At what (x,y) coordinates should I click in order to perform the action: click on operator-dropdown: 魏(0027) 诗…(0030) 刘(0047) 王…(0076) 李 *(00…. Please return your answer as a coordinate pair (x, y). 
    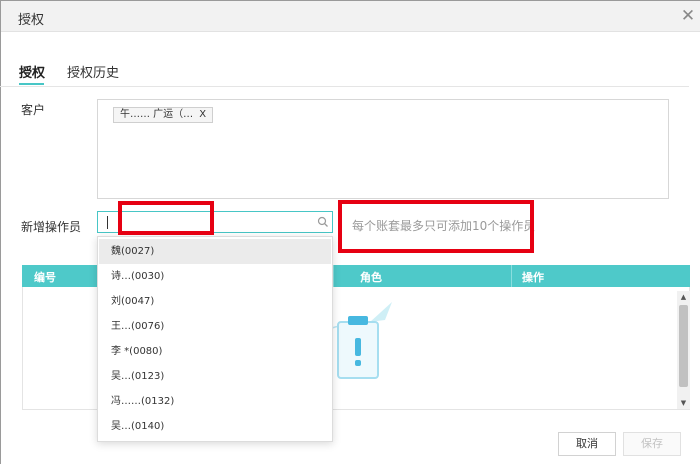
    Looking at the image, I should click on (215, 339).